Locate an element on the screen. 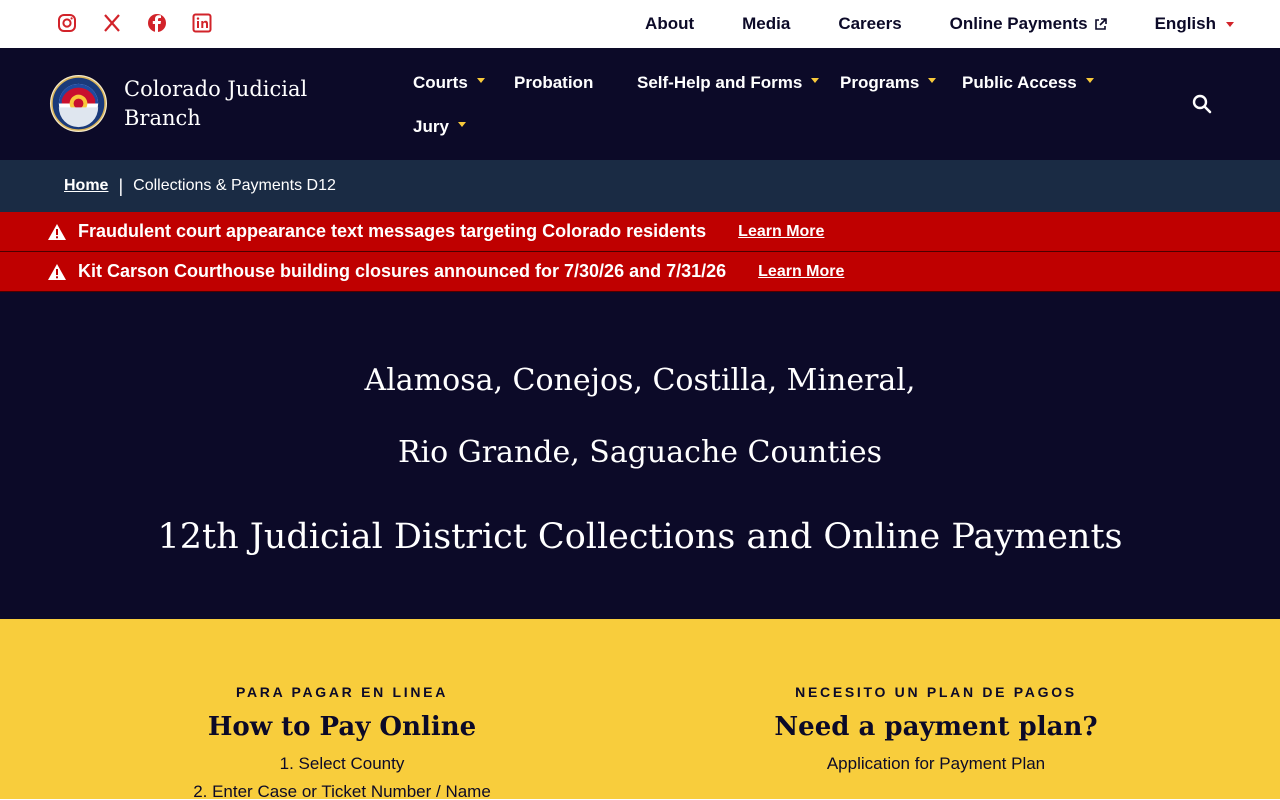 This screenshot has width=1280, height=800. breadcrumb-home-link: Home is located at coordinates (86, 186).